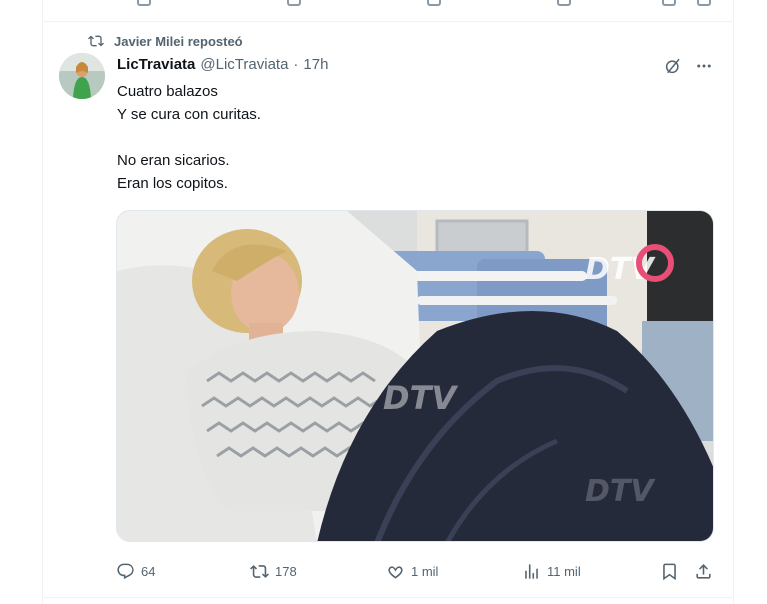  What do you see at coordinates (286, 571) in the screenshot?
I see `repost-count: 178` at bounding box center [286, 571].